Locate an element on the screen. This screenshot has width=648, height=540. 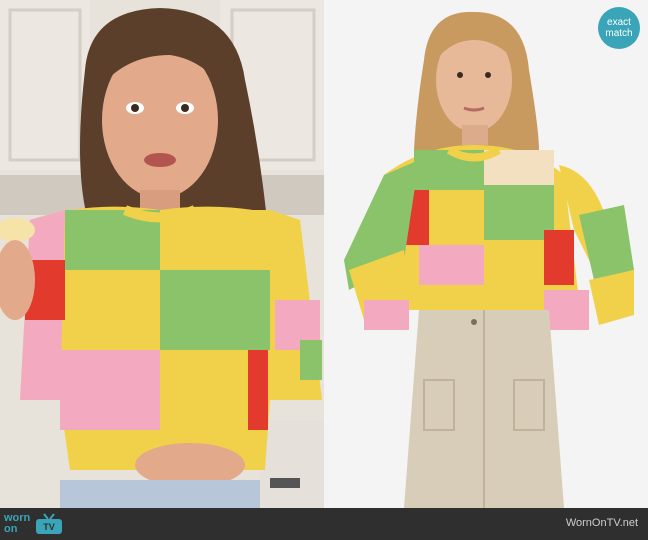
footer-bar: worn on TV WornOnTV.net is located at coordinates (324, 524).